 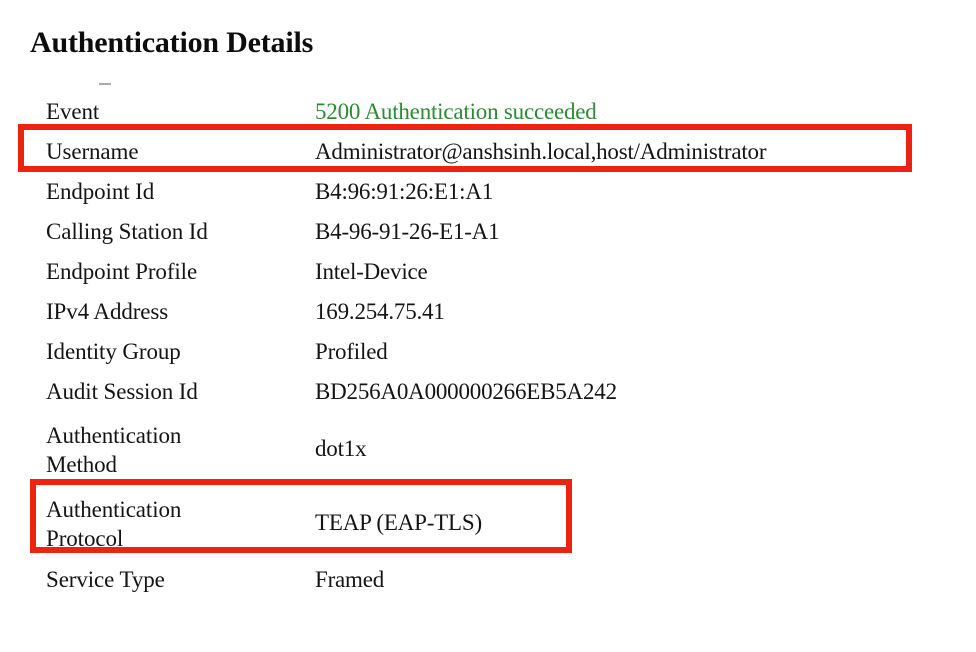 What do you see at coordinates (456, 111) in the screenshot?
I see `row-value: 5200 Authentication succeeded` at bounding box center [456, 111].